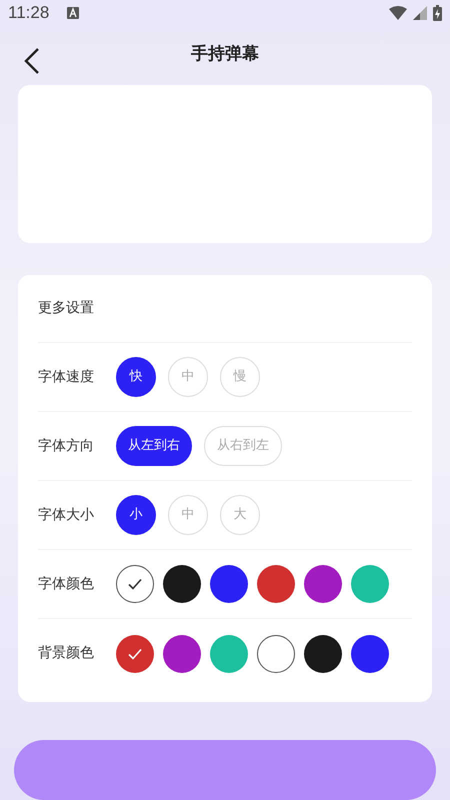  Describe the element at coordinates (240, 515) in the screenshot. I see `option-chip: 大` at that location.